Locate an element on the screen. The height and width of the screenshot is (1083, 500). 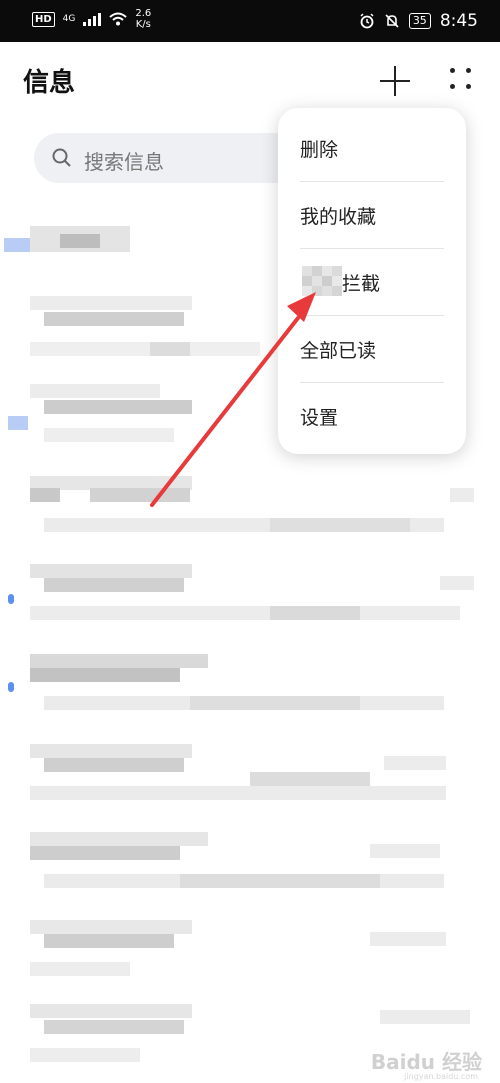
plus-icon is located at coordinates (395, 81).